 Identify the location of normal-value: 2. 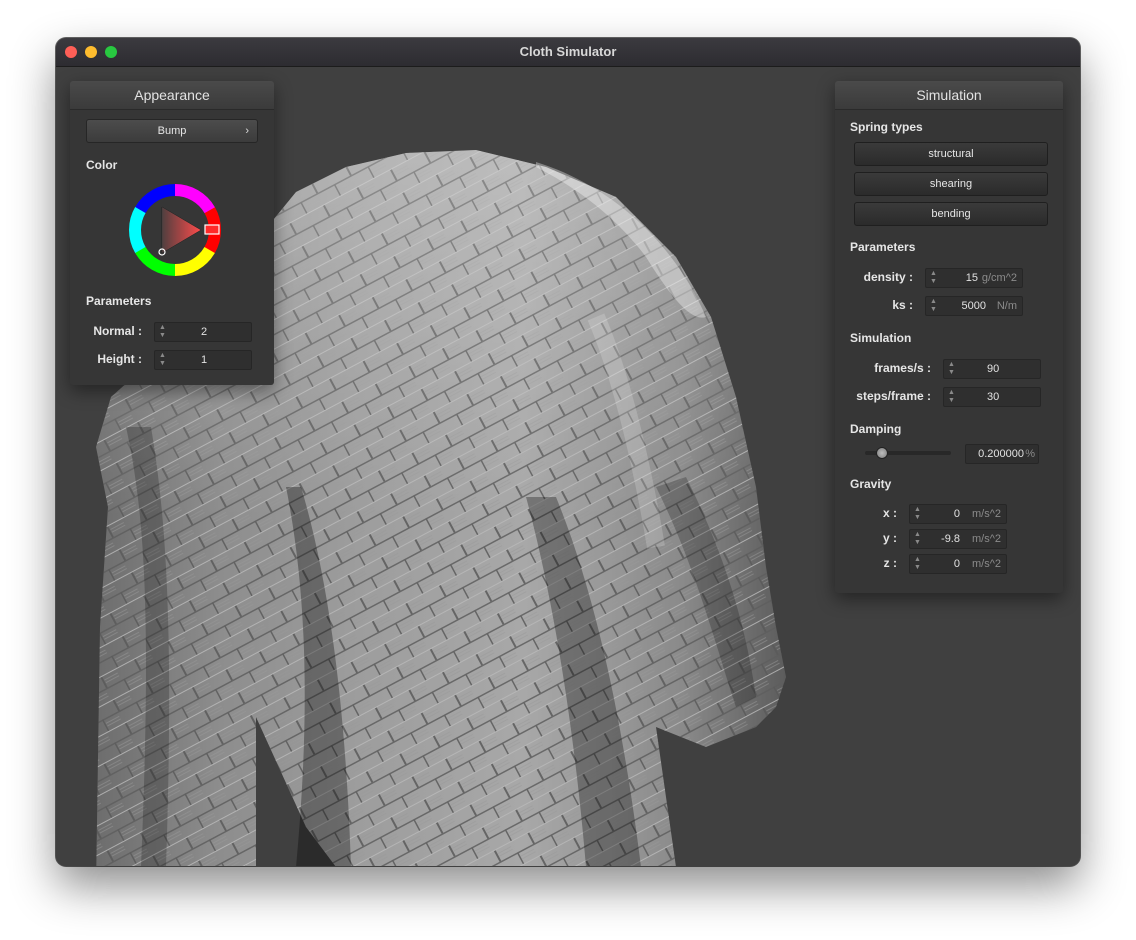
(204, 332).